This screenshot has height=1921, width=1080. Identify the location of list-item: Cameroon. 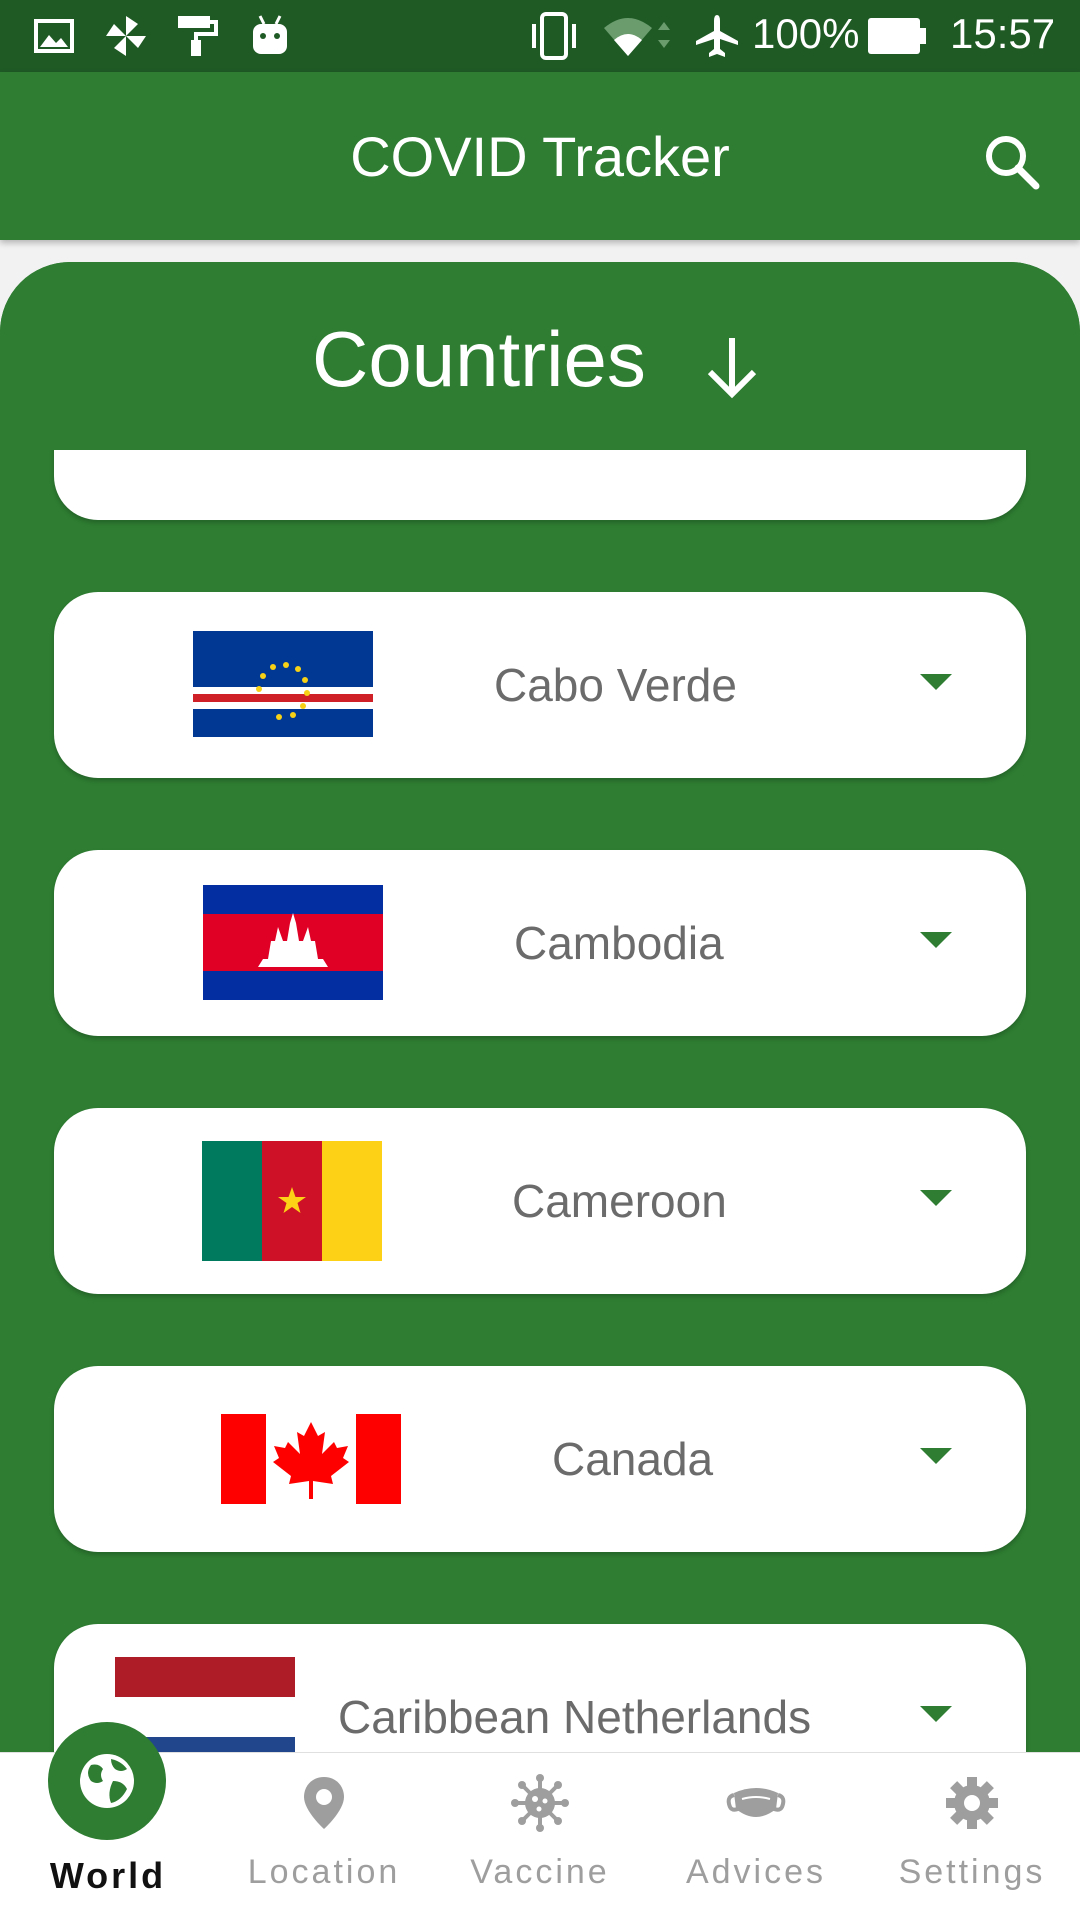
(540, 1201).